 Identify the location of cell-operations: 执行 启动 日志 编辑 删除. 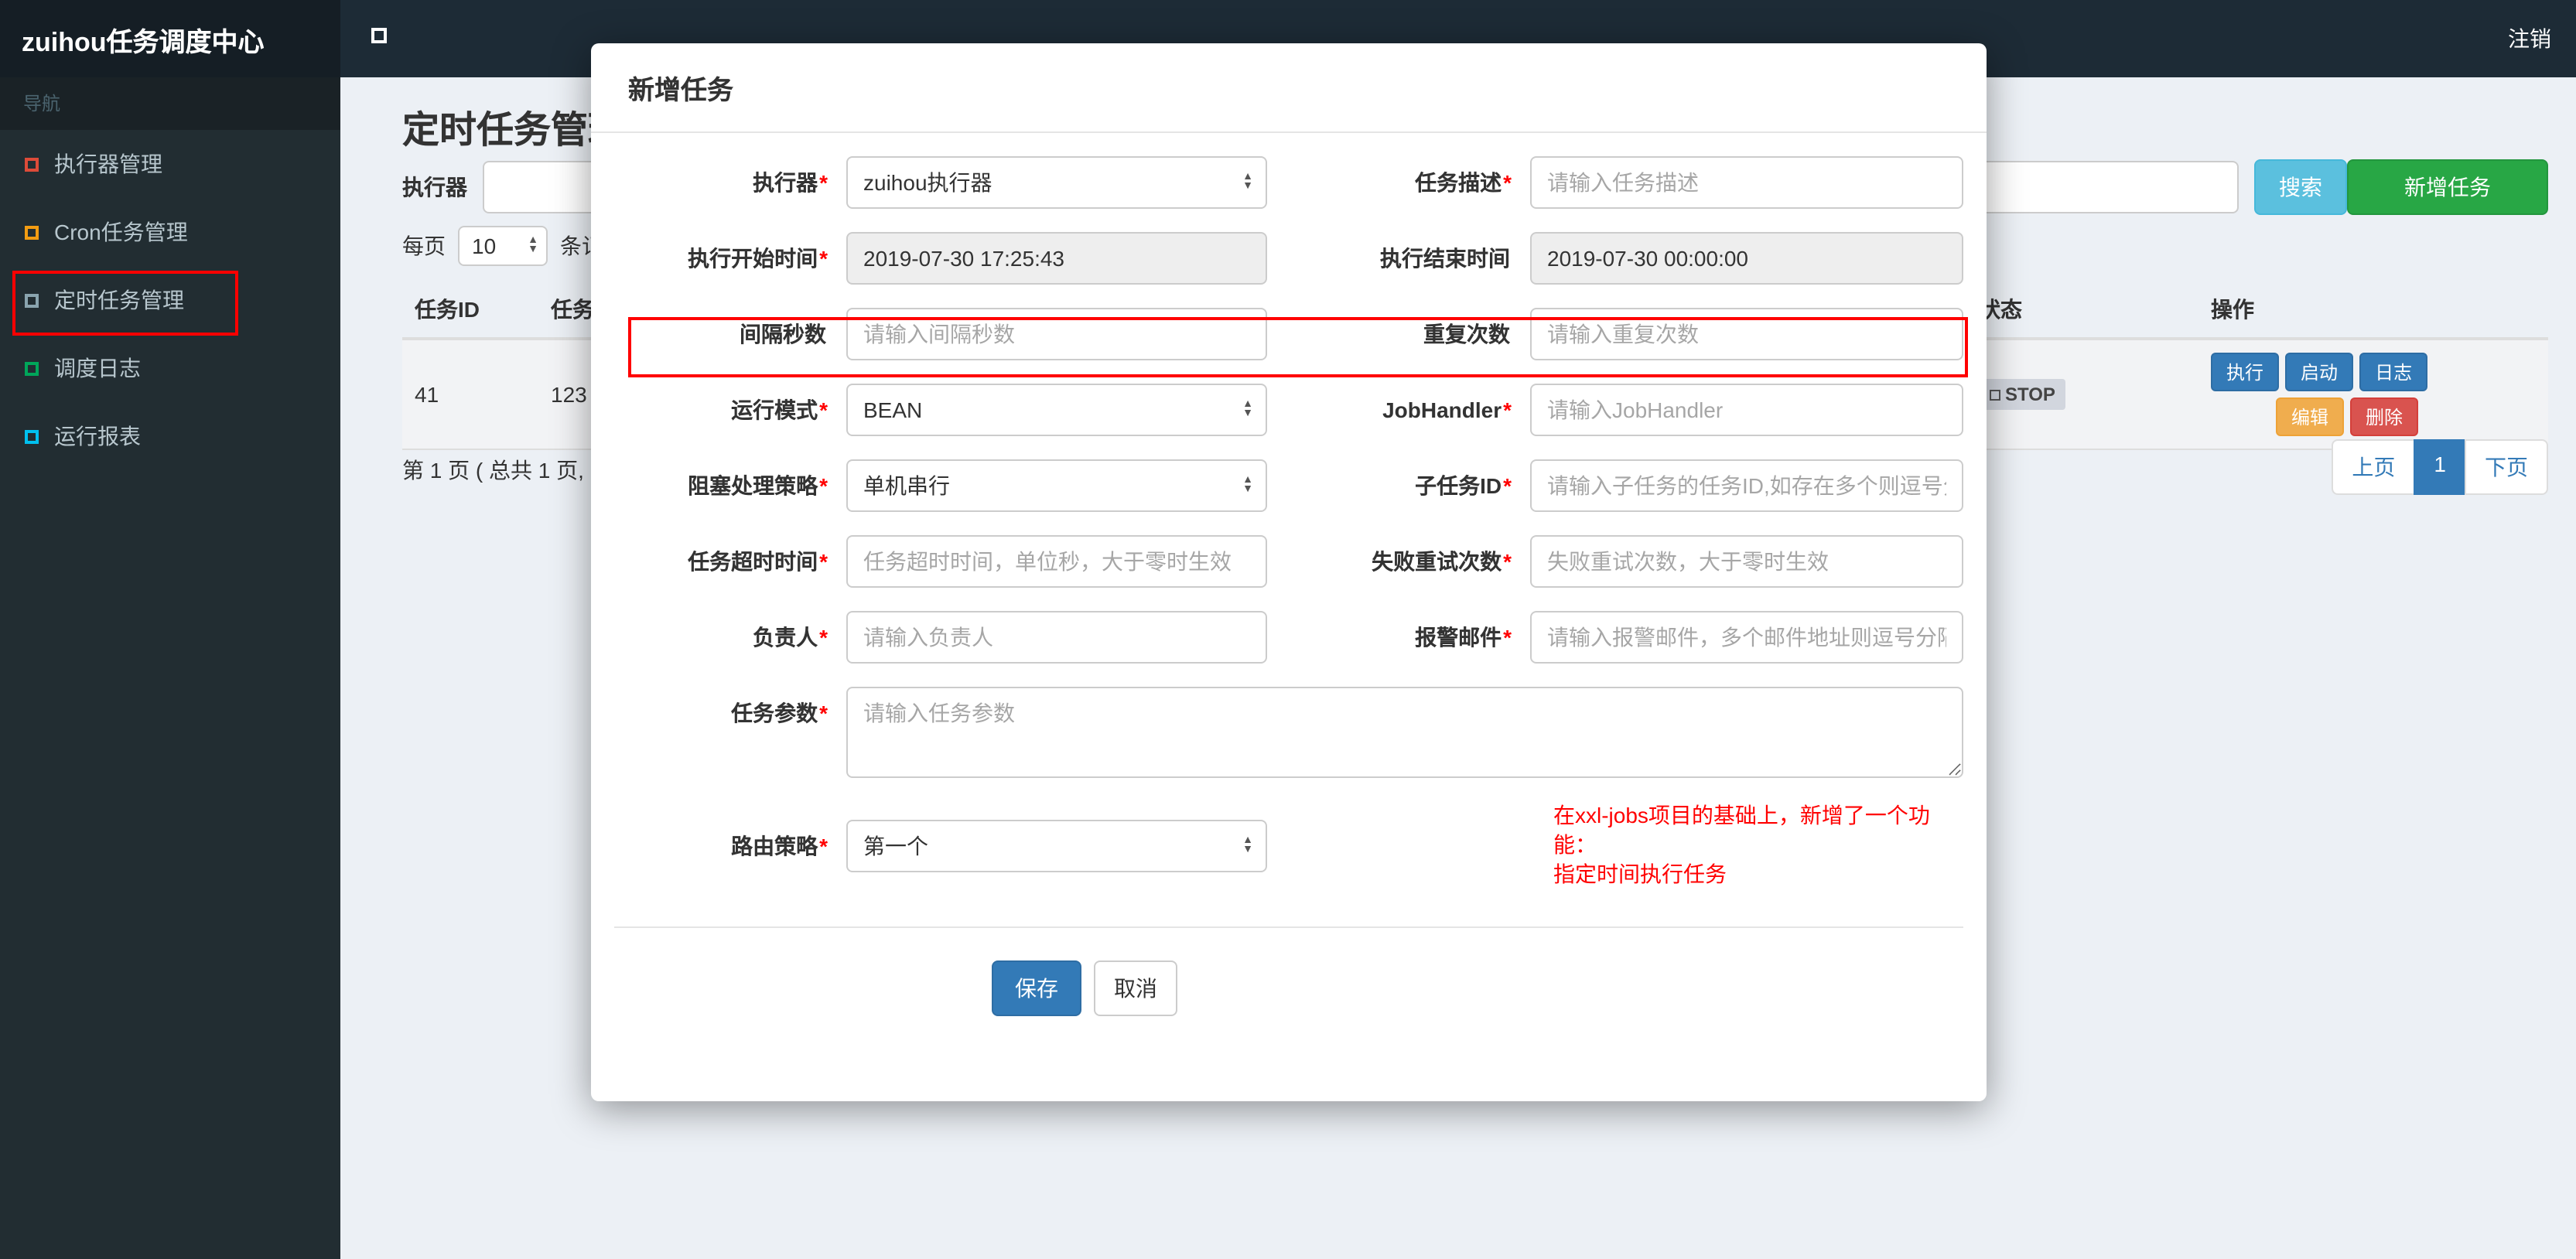
(2373, 394).